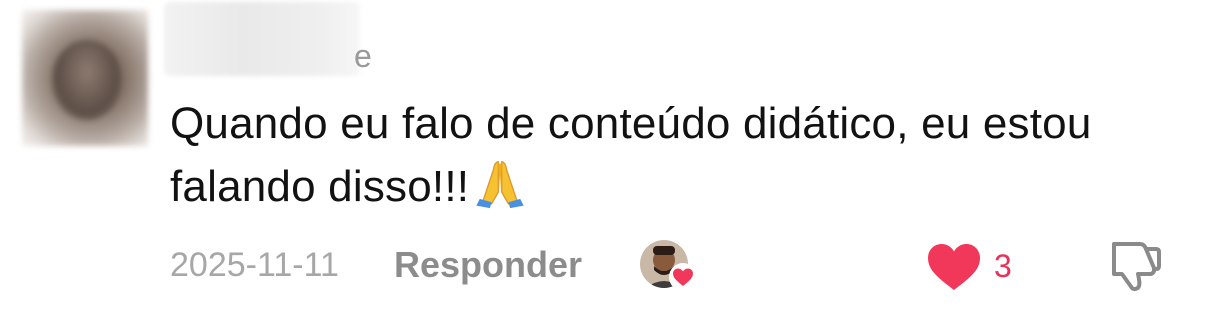 This screenshot has height=316, width=1206. What do you see at coordinates (85, 78) in the screenshot?
I see `commenter-avatar` at bounding box center [85, 78].